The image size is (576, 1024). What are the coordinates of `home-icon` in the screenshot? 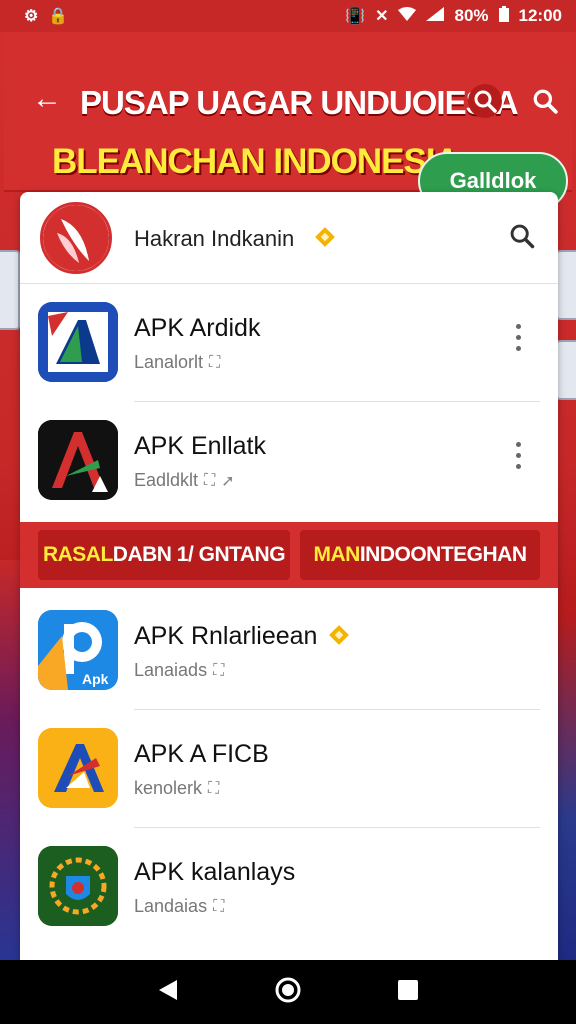 It's located at (288, 992).